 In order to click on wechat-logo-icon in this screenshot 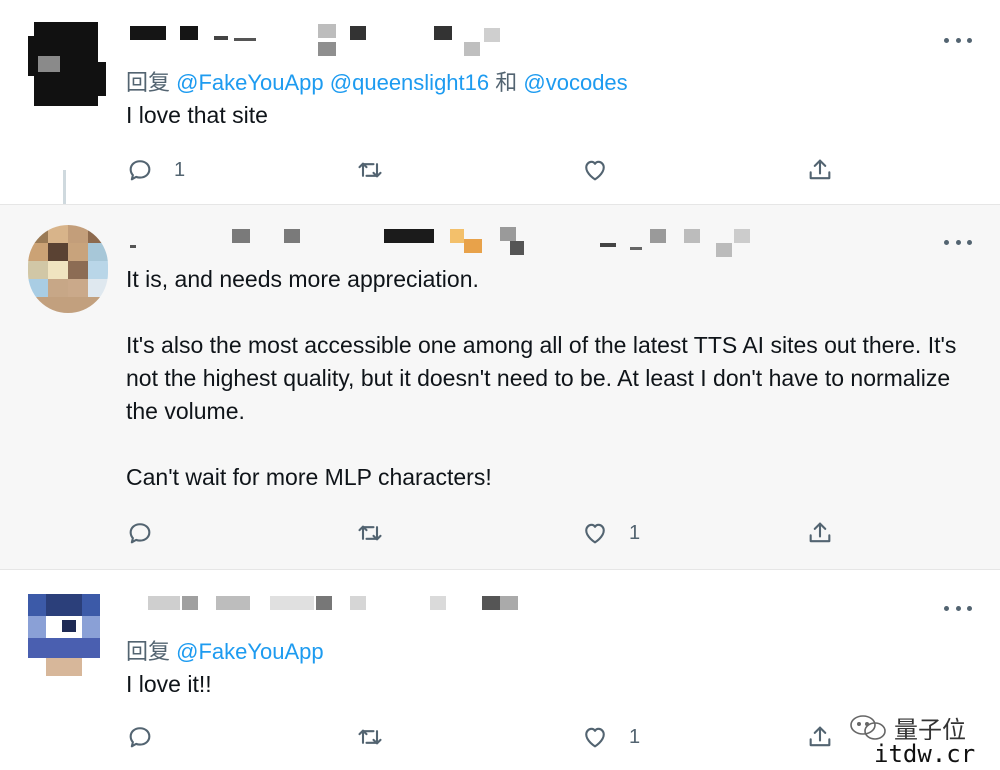, I will do `click(868, 727)`.